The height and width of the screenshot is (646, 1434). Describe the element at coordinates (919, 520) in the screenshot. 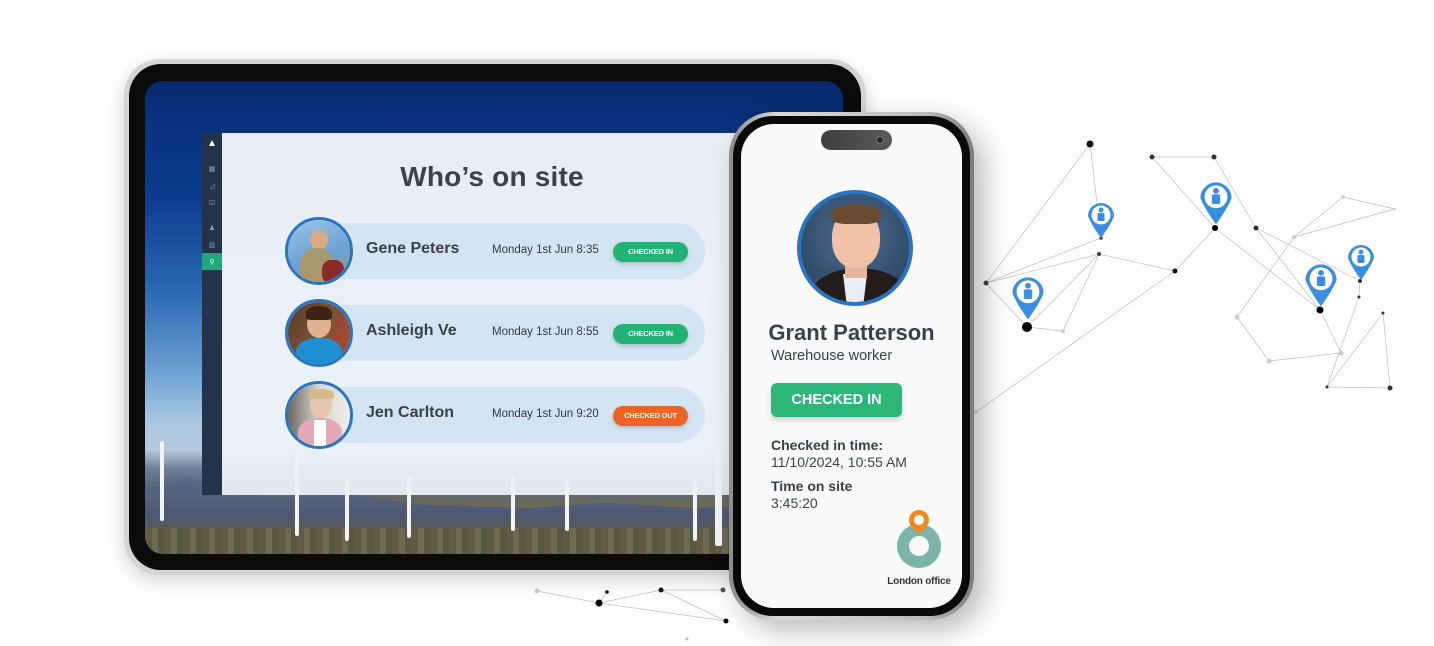

I see `location-pin-icon` at that location.